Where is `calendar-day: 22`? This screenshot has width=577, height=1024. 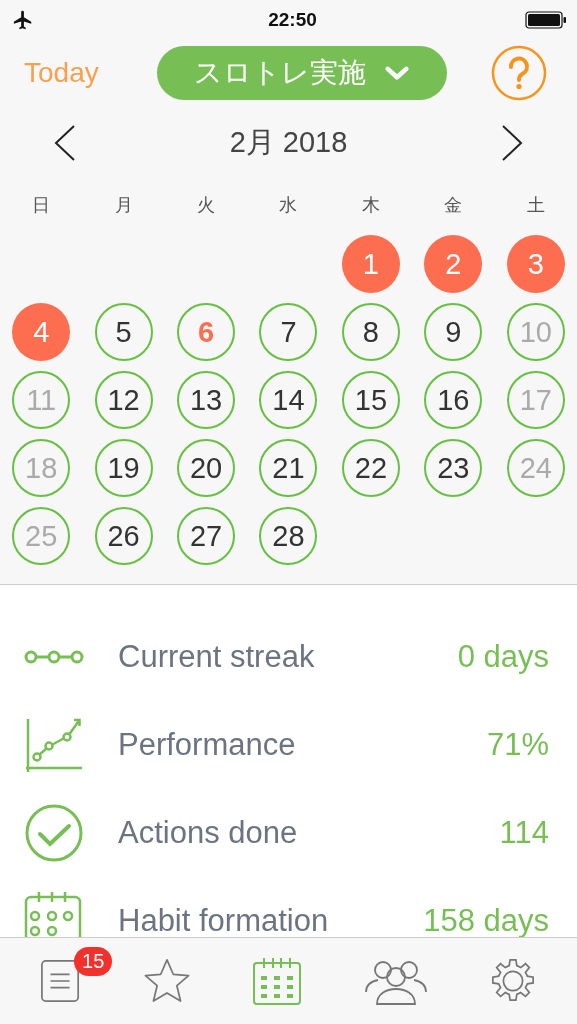 calendar-day: 22 is located at coordinates (370, 468).